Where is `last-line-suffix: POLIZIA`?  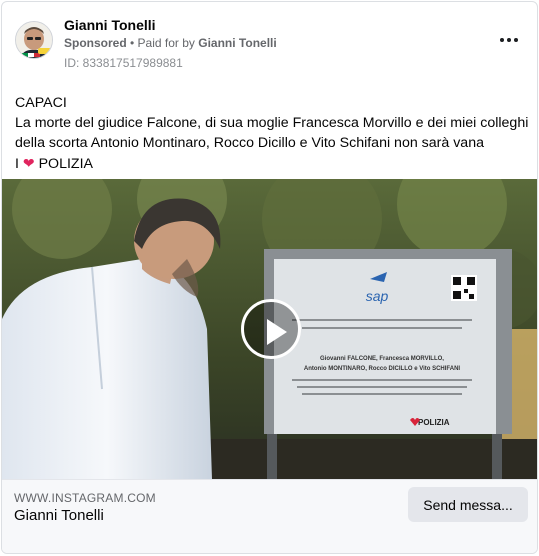 last-line-suffix: POLIZIA is located at coordinates (63, 164).